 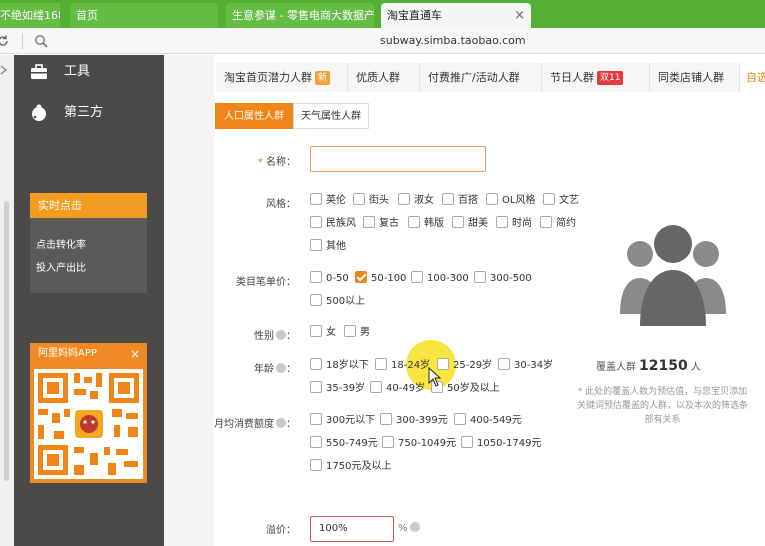 What do you see at coordinates (414, 421) in the screenshot?
I see `spend-option: 300-399元` at bounding box center [414, 421].